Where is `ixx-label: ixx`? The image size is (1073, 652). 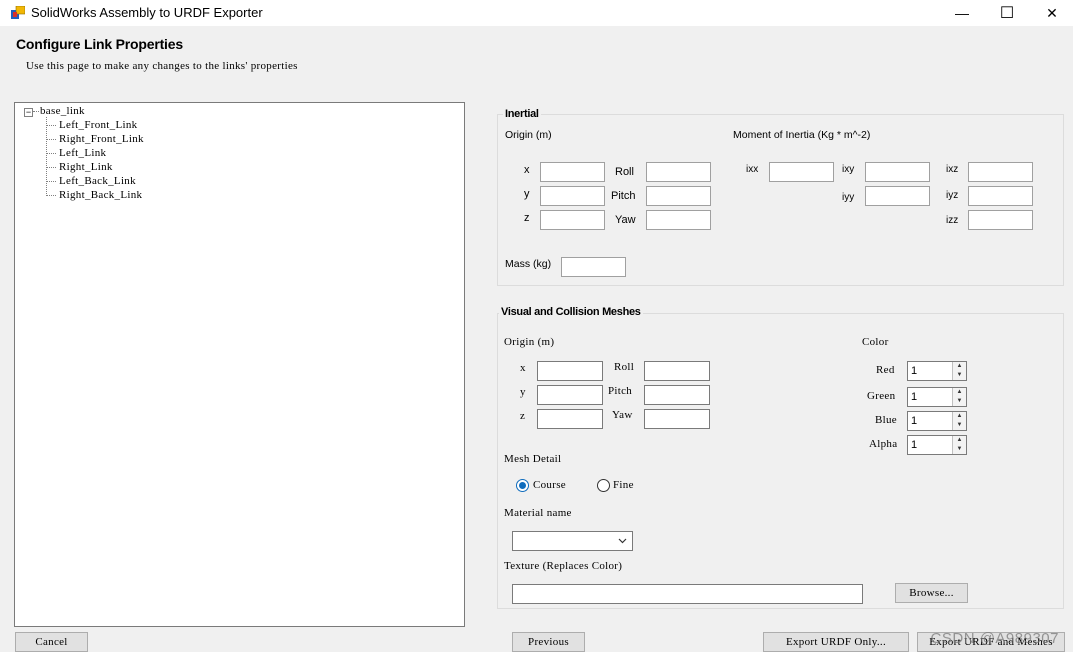 ixx-label: ixx is located at coordinates (752, 169).